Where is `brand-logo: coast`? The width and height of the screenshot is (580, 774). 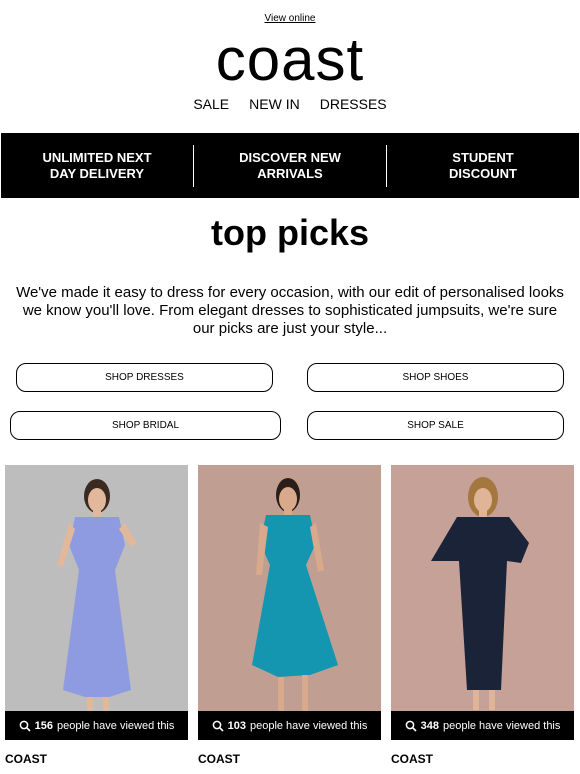 brand-logo: coast is located at coordinates (290, 60).